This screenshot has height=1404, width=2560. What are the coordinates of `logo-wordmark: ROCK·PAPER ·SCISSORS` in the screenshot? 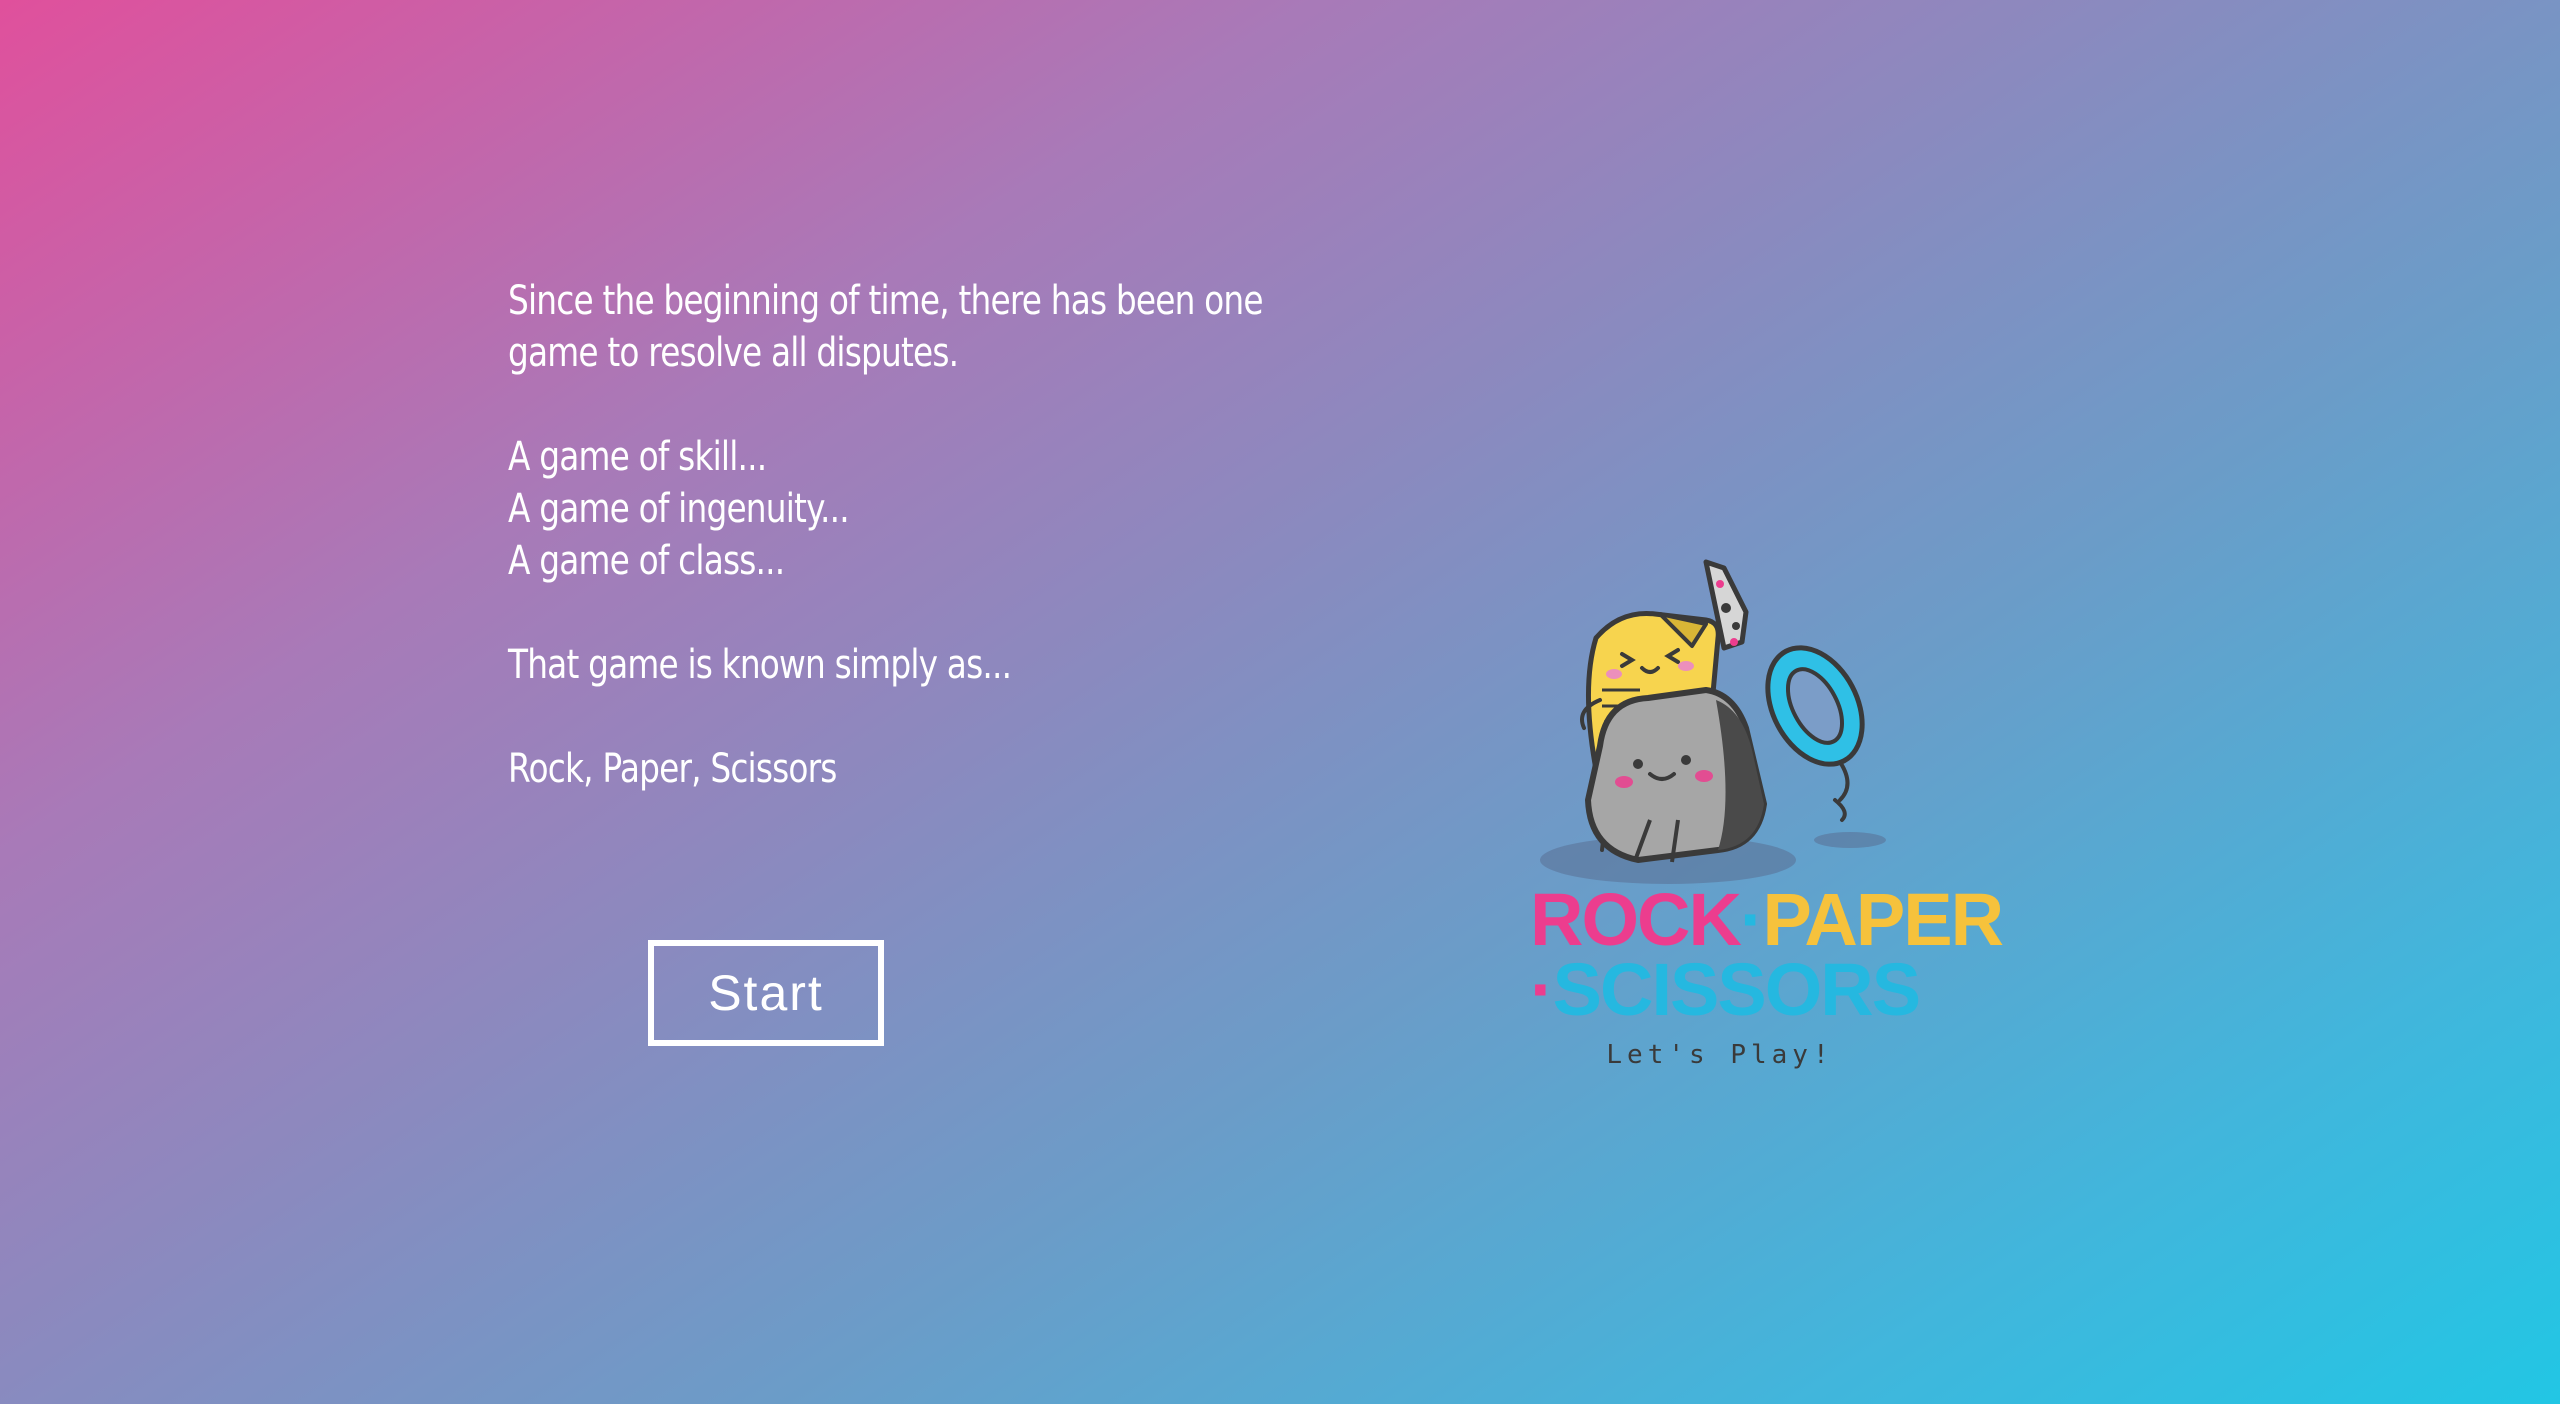 It's located at (1767, 955).